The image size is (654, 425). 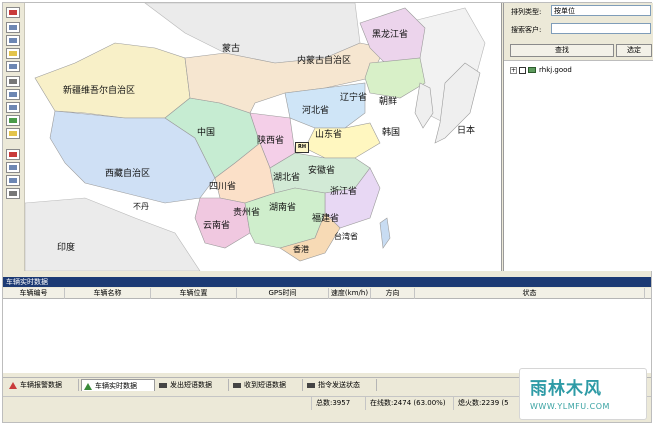 What do you see at coordinates (223, 187) in the screenshot?
I see `map-label-sichuan: 四川省` at bounding box center [223, 187].